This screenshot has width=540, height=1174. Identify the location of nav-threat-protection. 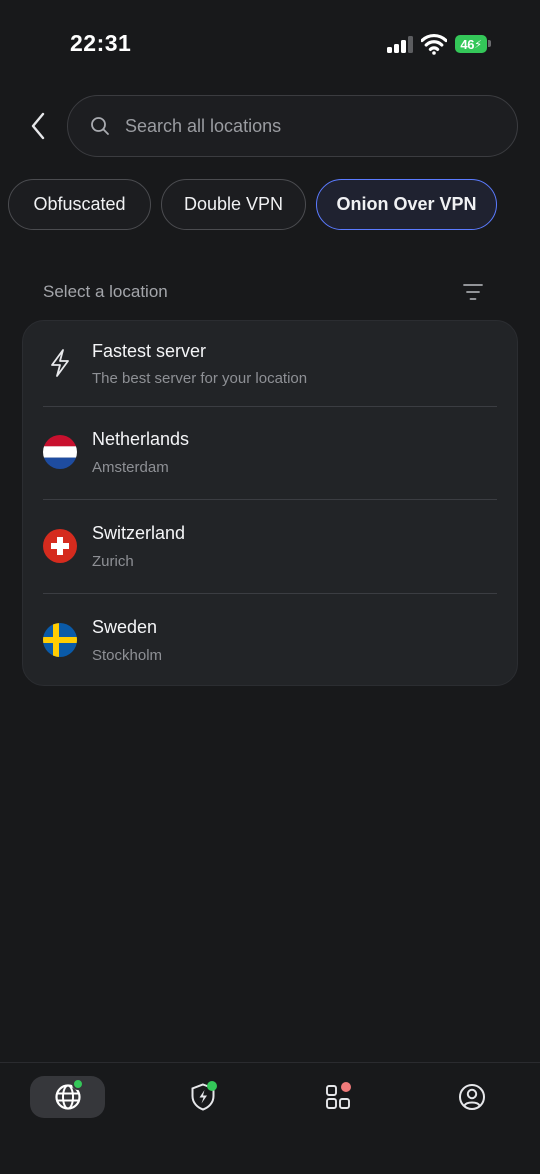
(203, 1097).